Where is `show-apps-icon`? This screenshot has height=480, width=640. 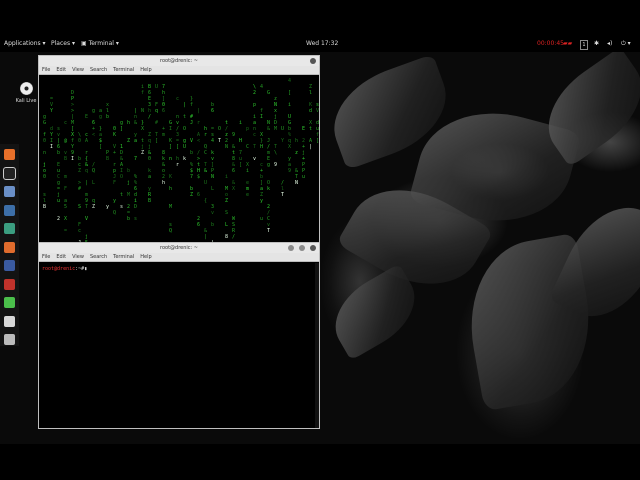 show-apps-icon is located at coordinates (9, 339).